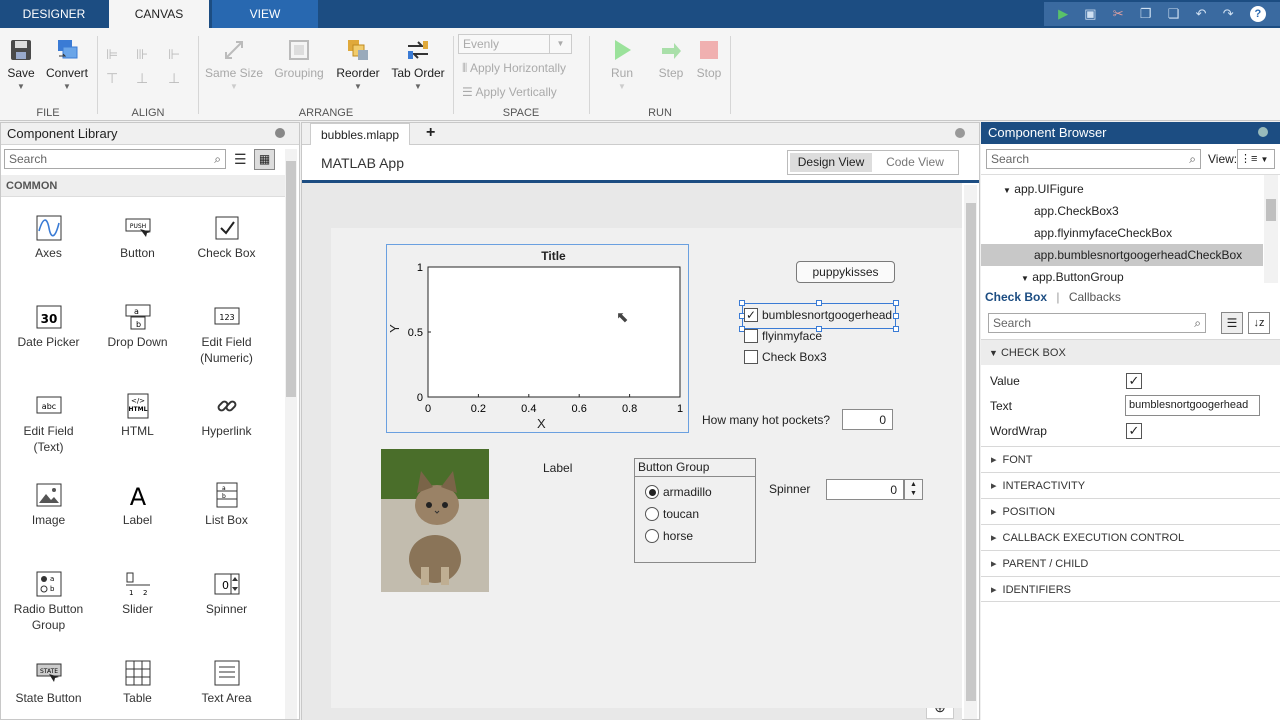 This screenshot has height=720, width=1280. What do you see at coordinates (783, 336) in the screenshot?
I see `checkbox-flyinmyface: flyinmyface` at bounding box center [783, 336].